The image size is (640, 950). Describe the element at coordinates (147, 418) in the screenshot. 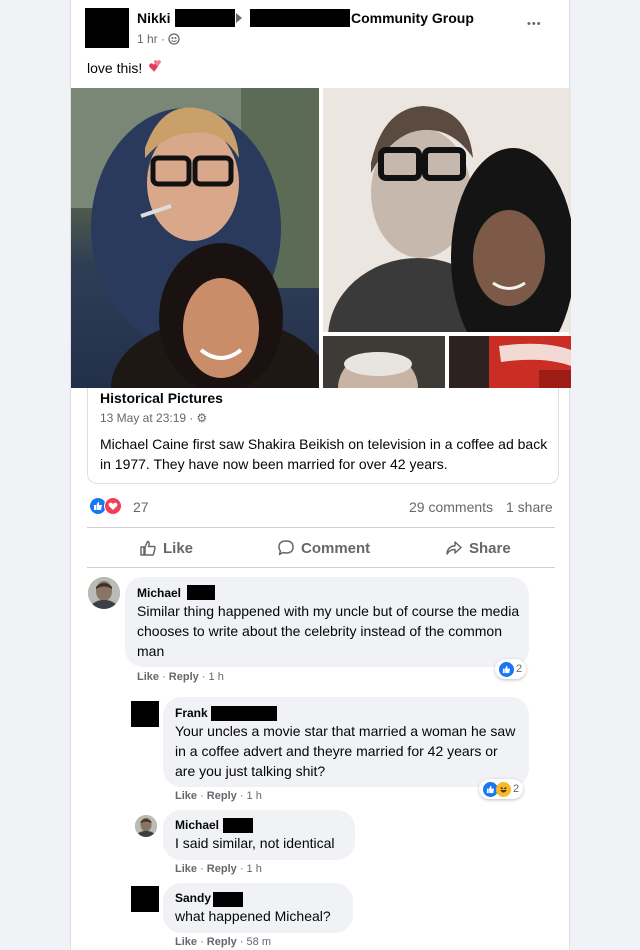

I see `shared-time: 13 May at 23:19 ·` at that location.